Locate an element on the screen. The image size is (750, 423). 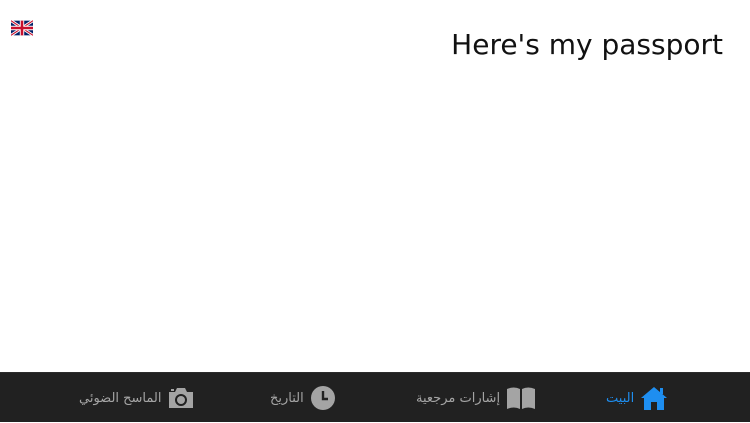
camera-icon is located at coordinates (181, 398).